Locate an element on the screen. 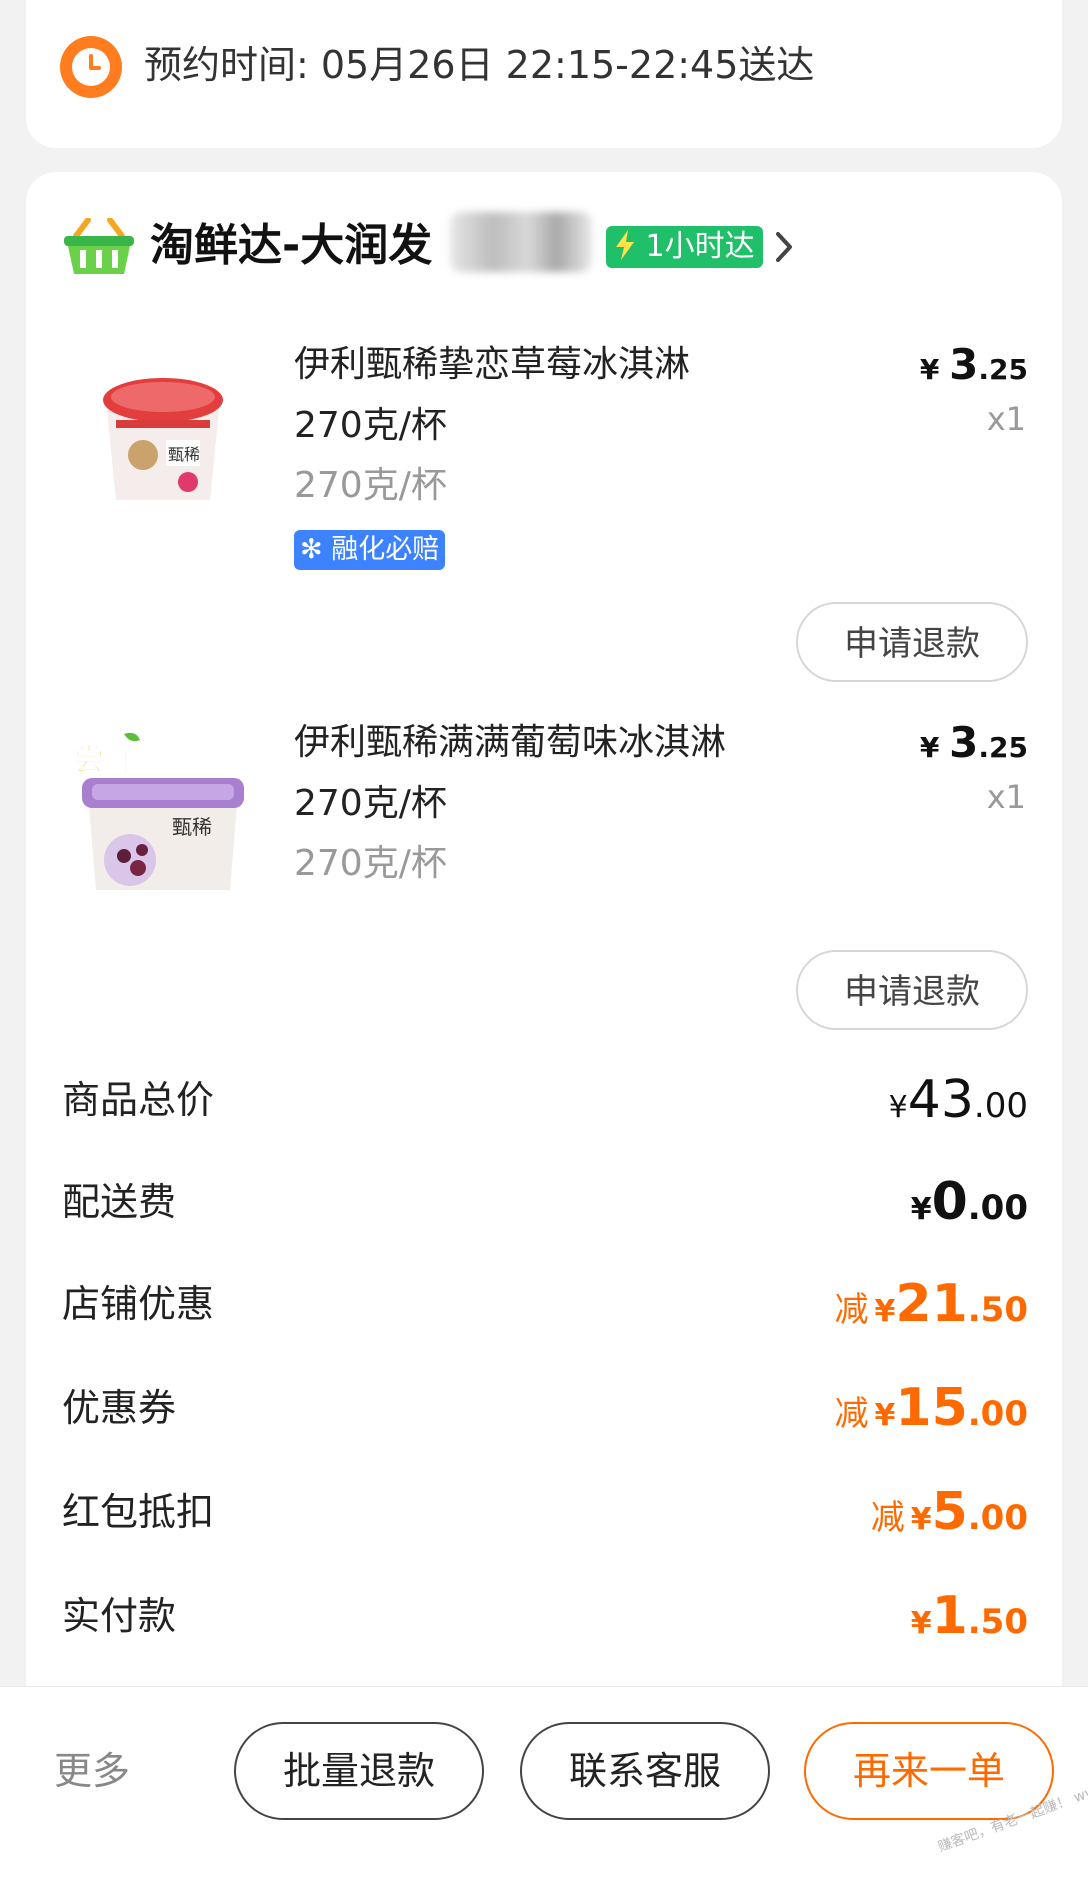 This screenshot has width=1088, height=1878. schedule-time: 预约时间: 05月26日 22:15-22:45送达 is located at coordinates (479, 65).